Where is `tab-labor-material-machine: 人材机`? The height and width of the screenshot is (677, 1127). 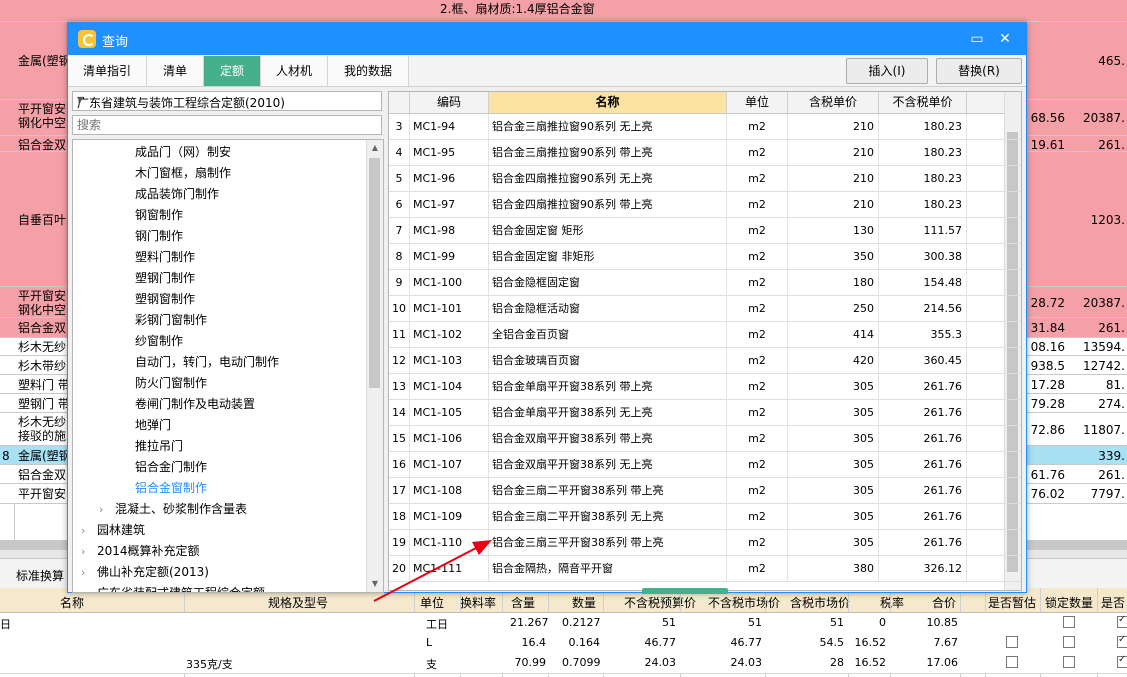 tab-labor-material-machine: 人材机 is located at coordinates (294, 71).